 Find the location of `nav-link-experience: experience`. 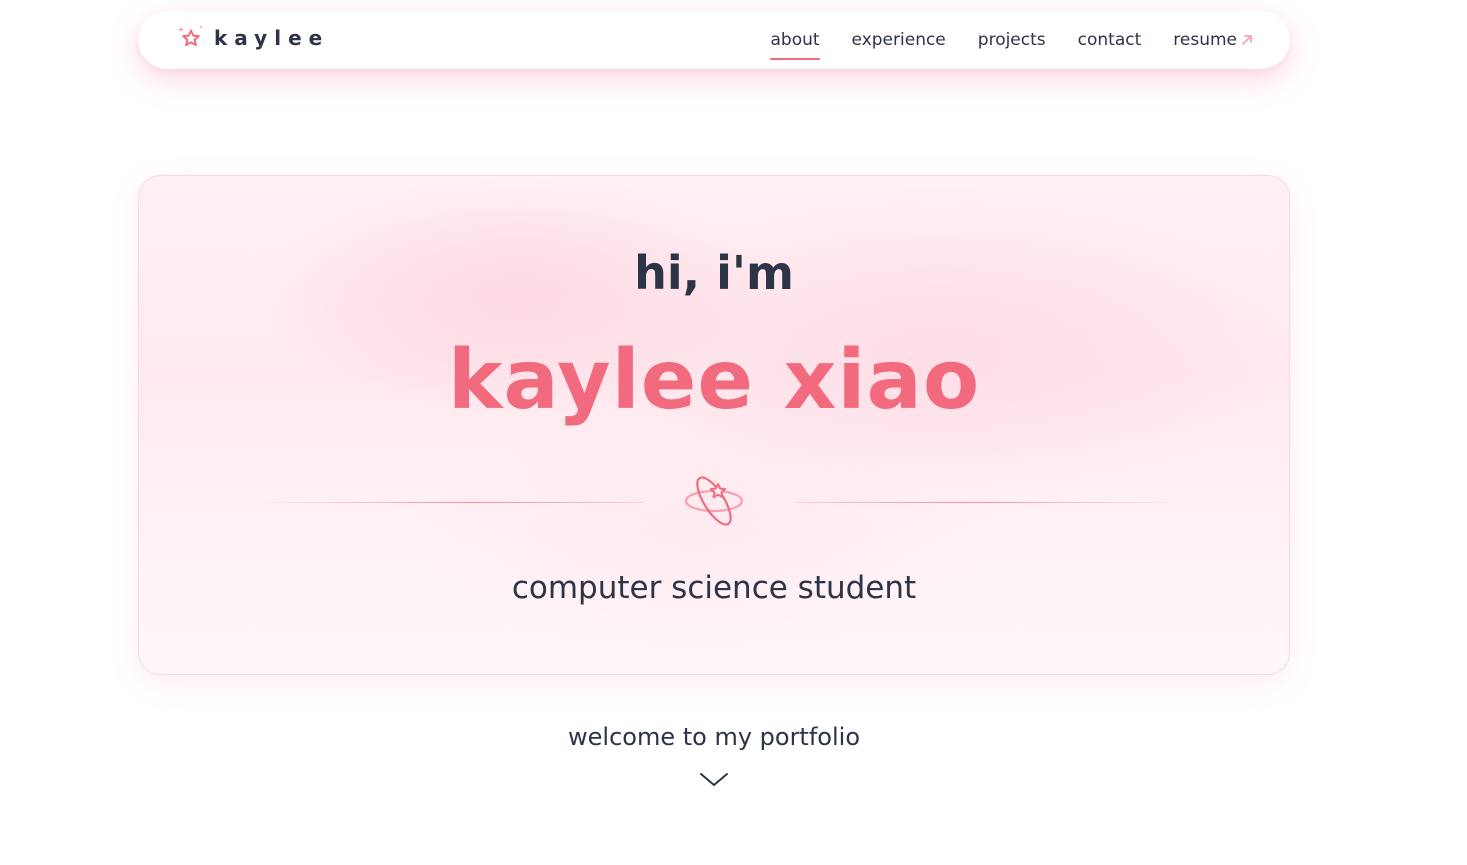

nav-link-experience: experience is located at coordinates (899, 40).